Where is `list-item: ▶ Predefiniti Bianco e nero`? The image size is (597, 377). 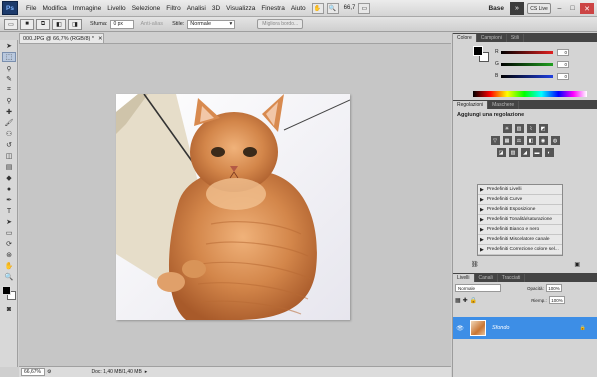 list-item: ▶ Predefiniti Bianco e nero is located at coordinates (520, 230).